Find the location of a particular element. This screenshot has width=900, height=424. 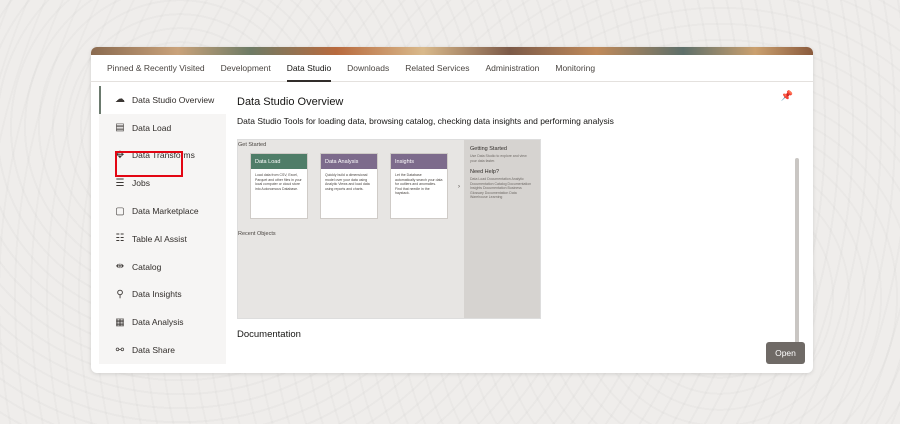

tab-development: Development is located at coordinates (246, 68).